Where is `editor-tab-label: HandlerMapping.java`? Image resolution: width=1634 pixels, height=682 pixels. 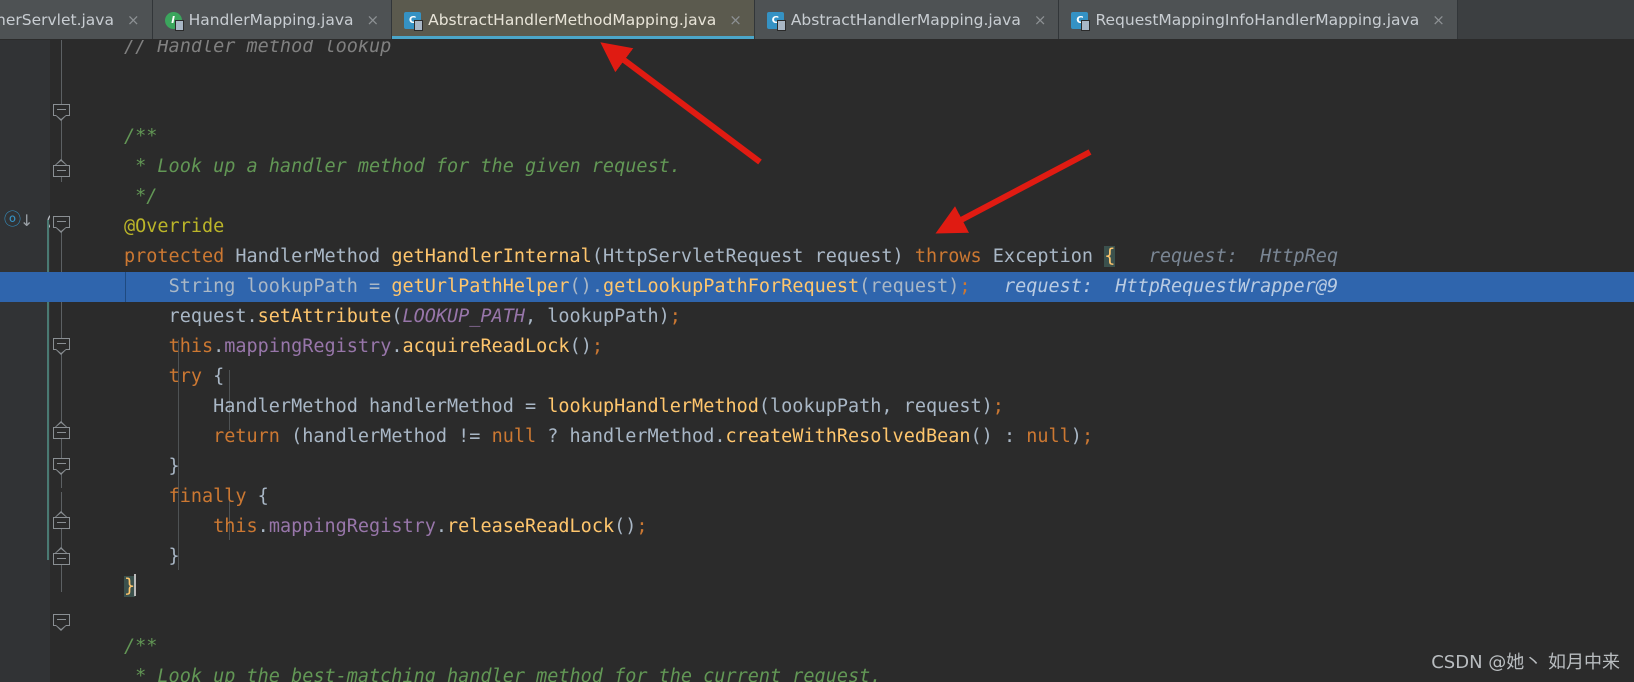
editor-tab-label: HandlerMapping.java is located at coordinates (271, 20).